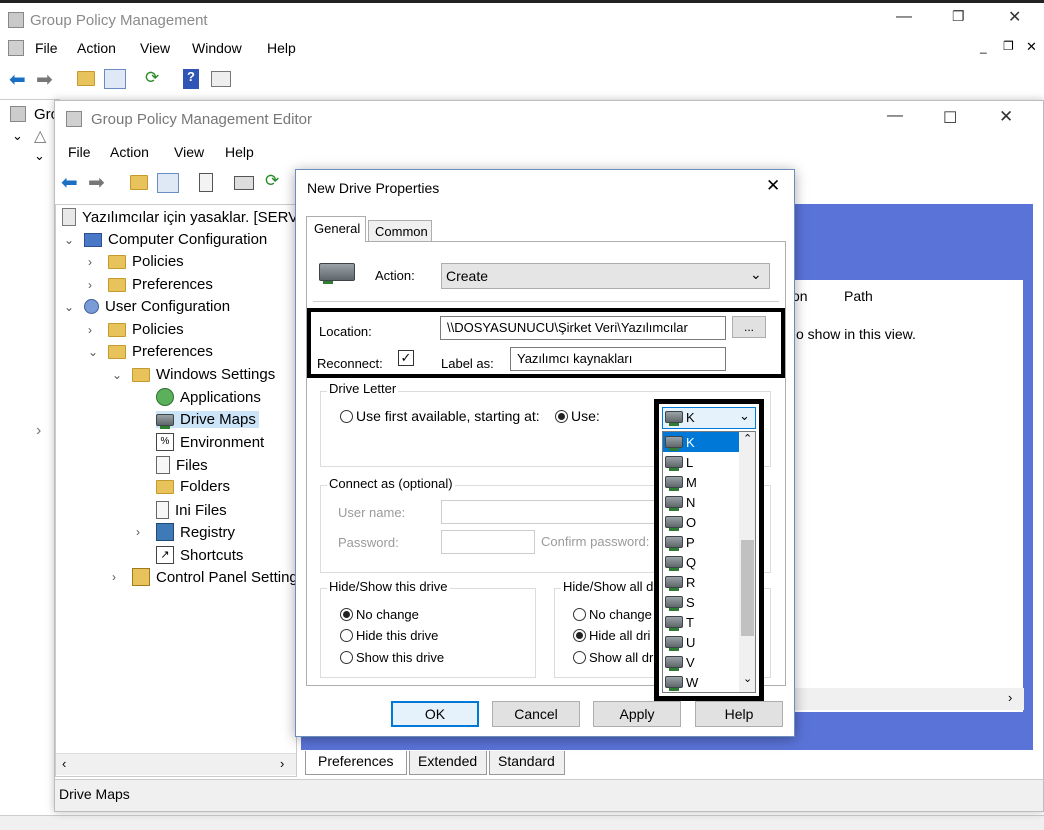  I want to click on reconnect-checkbox: ✓, so click(406, 358).